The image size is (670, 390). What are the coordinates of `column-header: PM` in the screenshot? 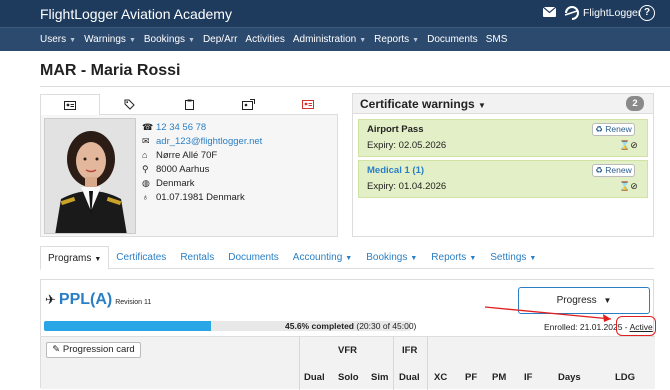 It's located at (499, 377).